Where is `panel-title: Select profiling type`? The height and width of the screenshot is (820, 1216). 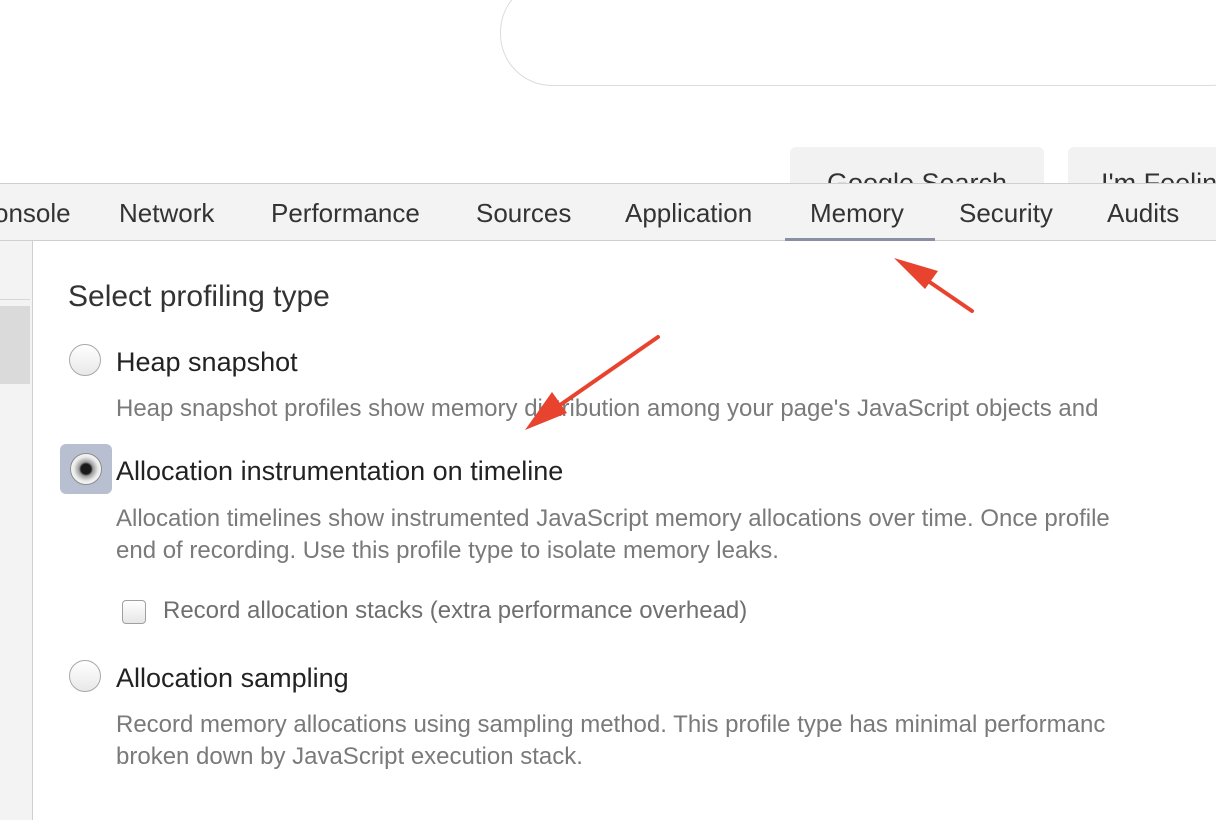
panel-title: Select profiling type is located at coordinates (199, 296).